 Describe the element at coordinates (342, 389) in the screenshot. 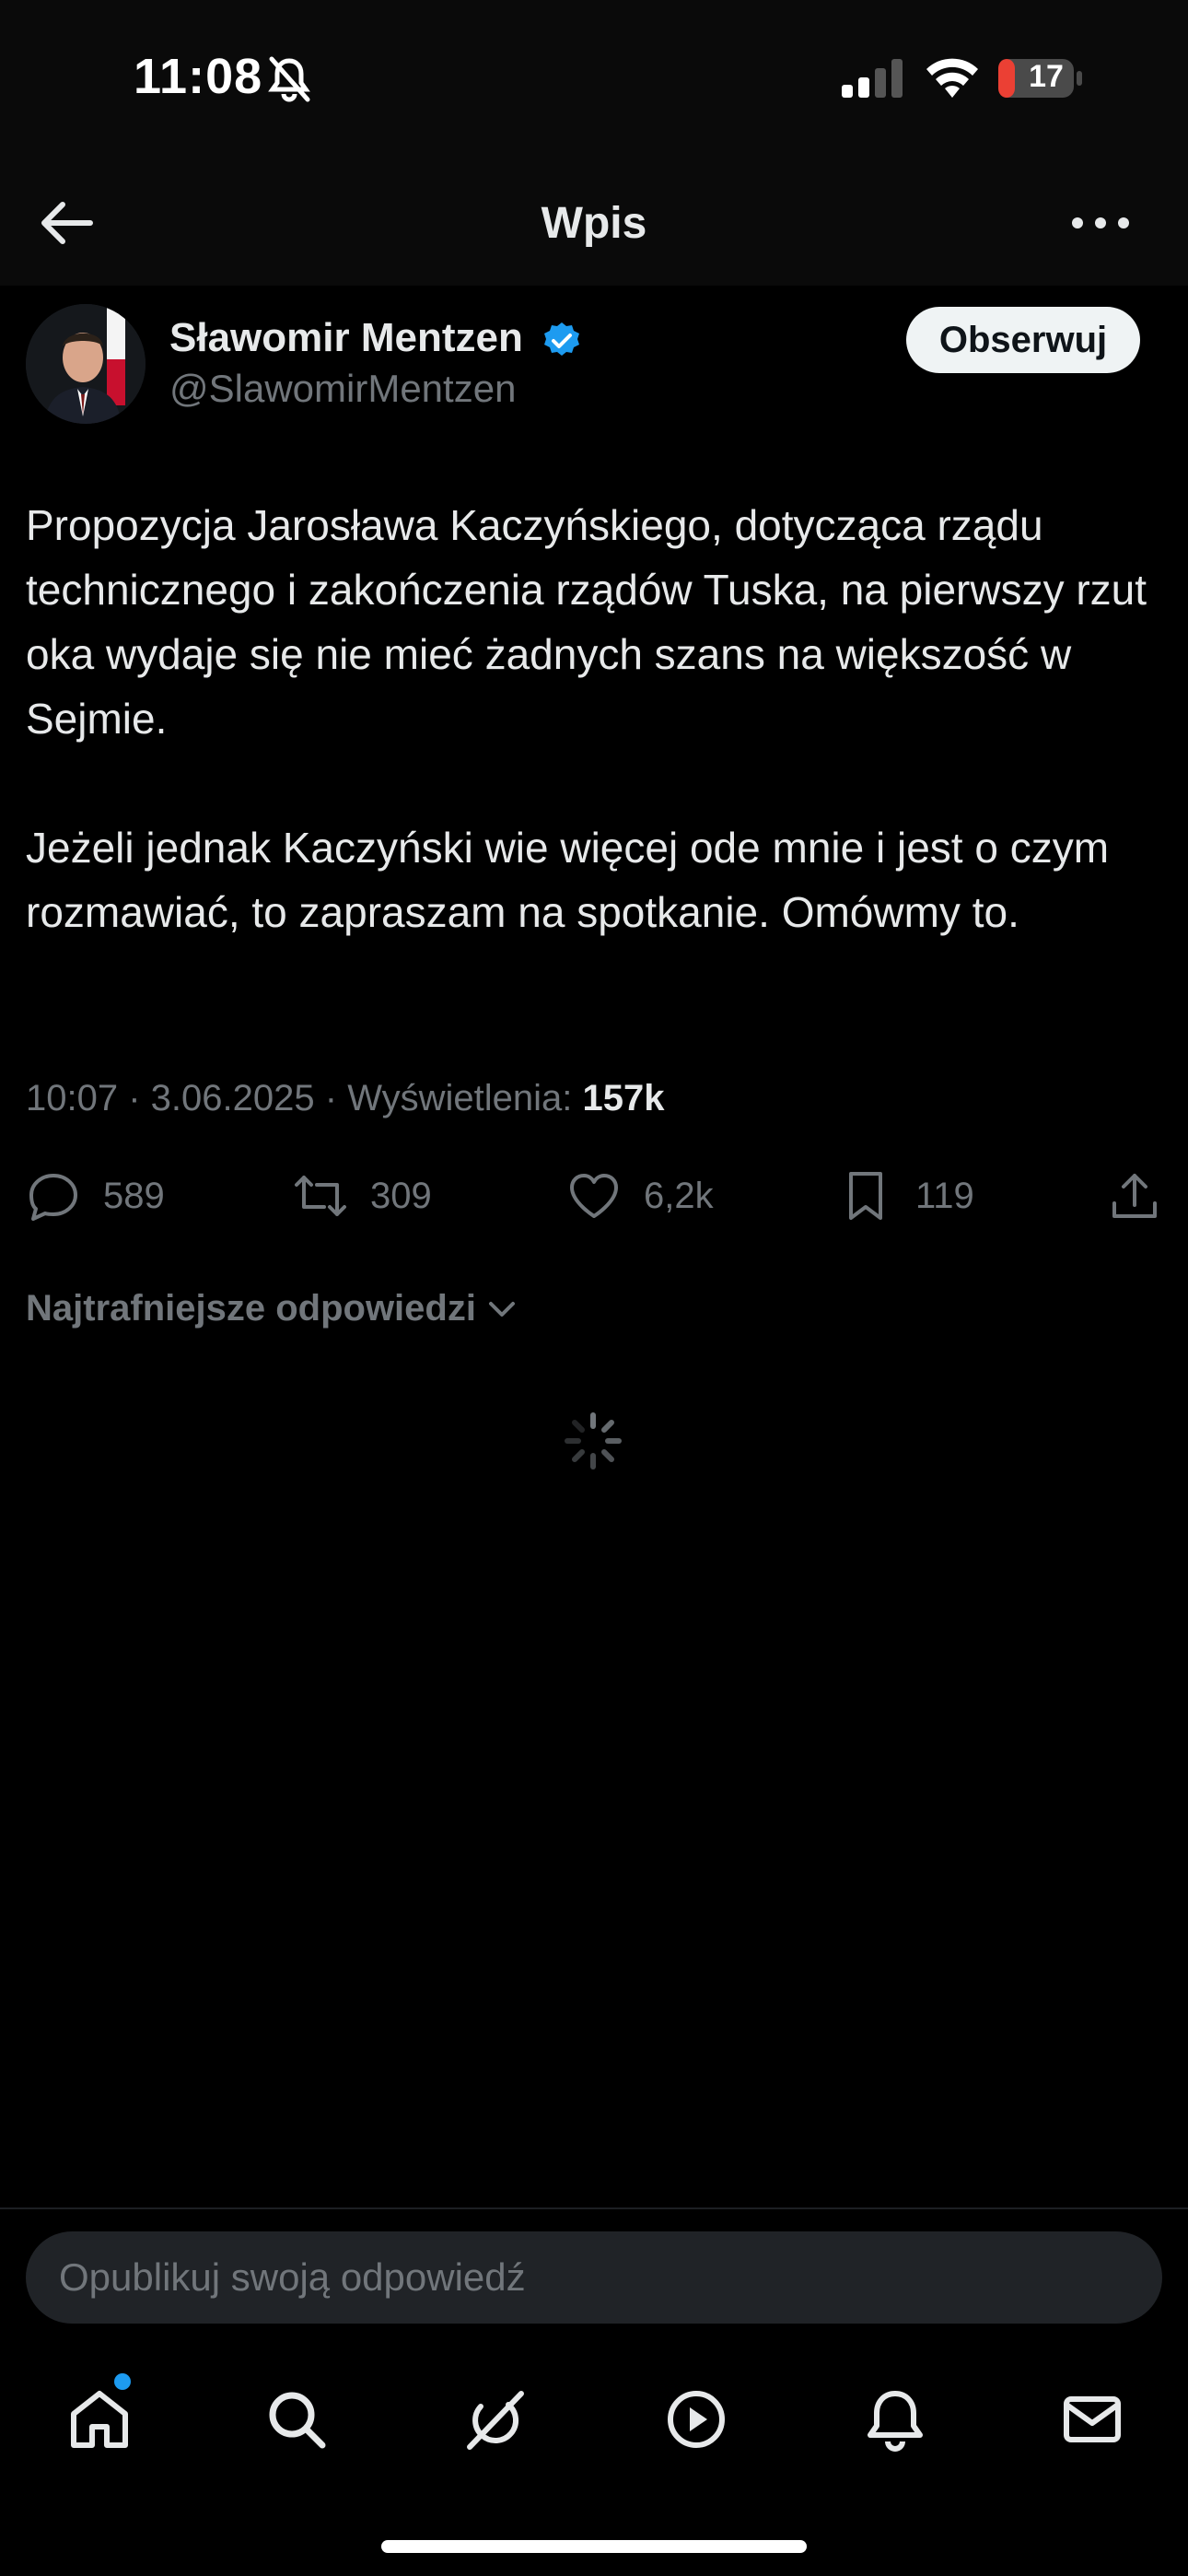

I see `author-handle: @SlawomirMentzen` at that location.